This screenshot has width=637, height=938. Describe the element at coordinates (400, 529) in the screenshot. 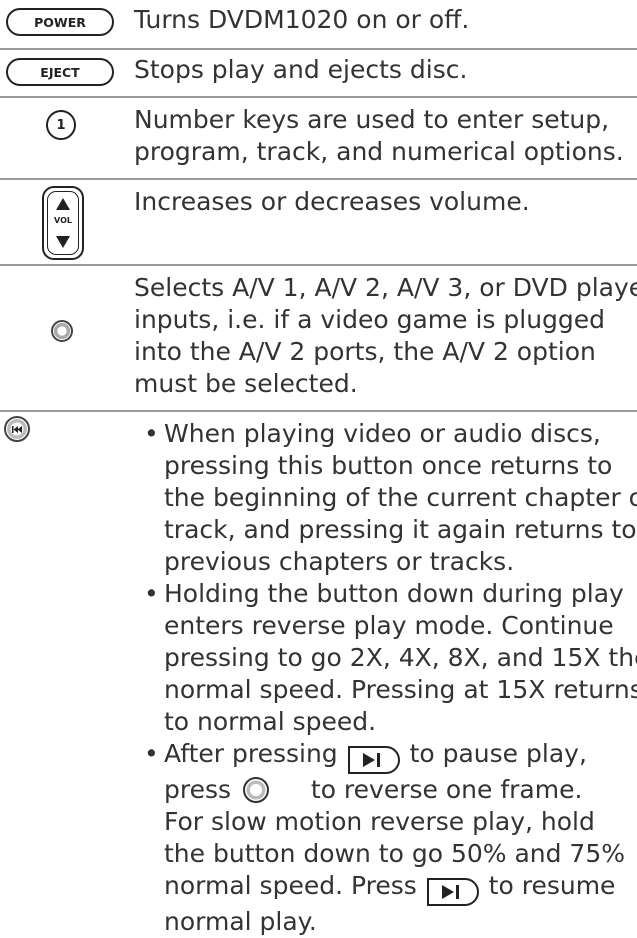

I see `bullet-line: track, and pressing it again returns to` at that location.